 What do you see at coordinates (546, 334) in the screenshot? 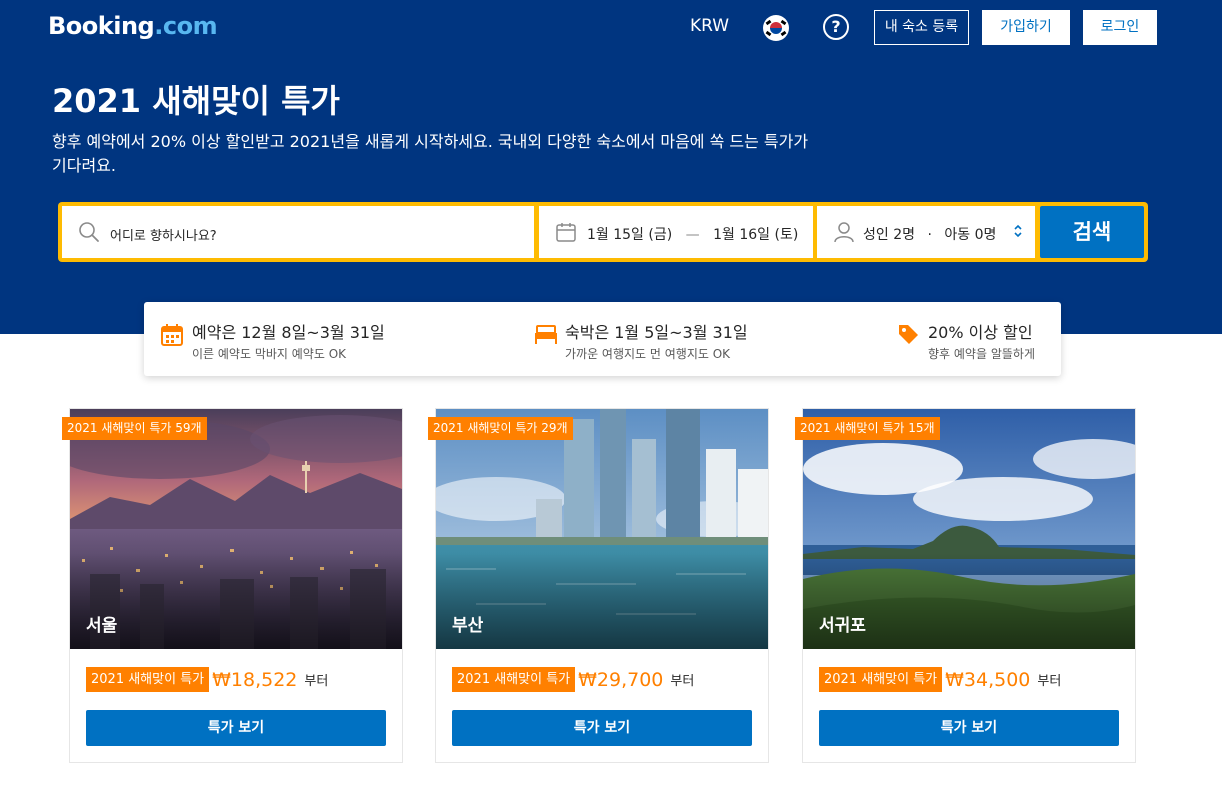
I see `bed-icon` at bounding box center [546, 334].